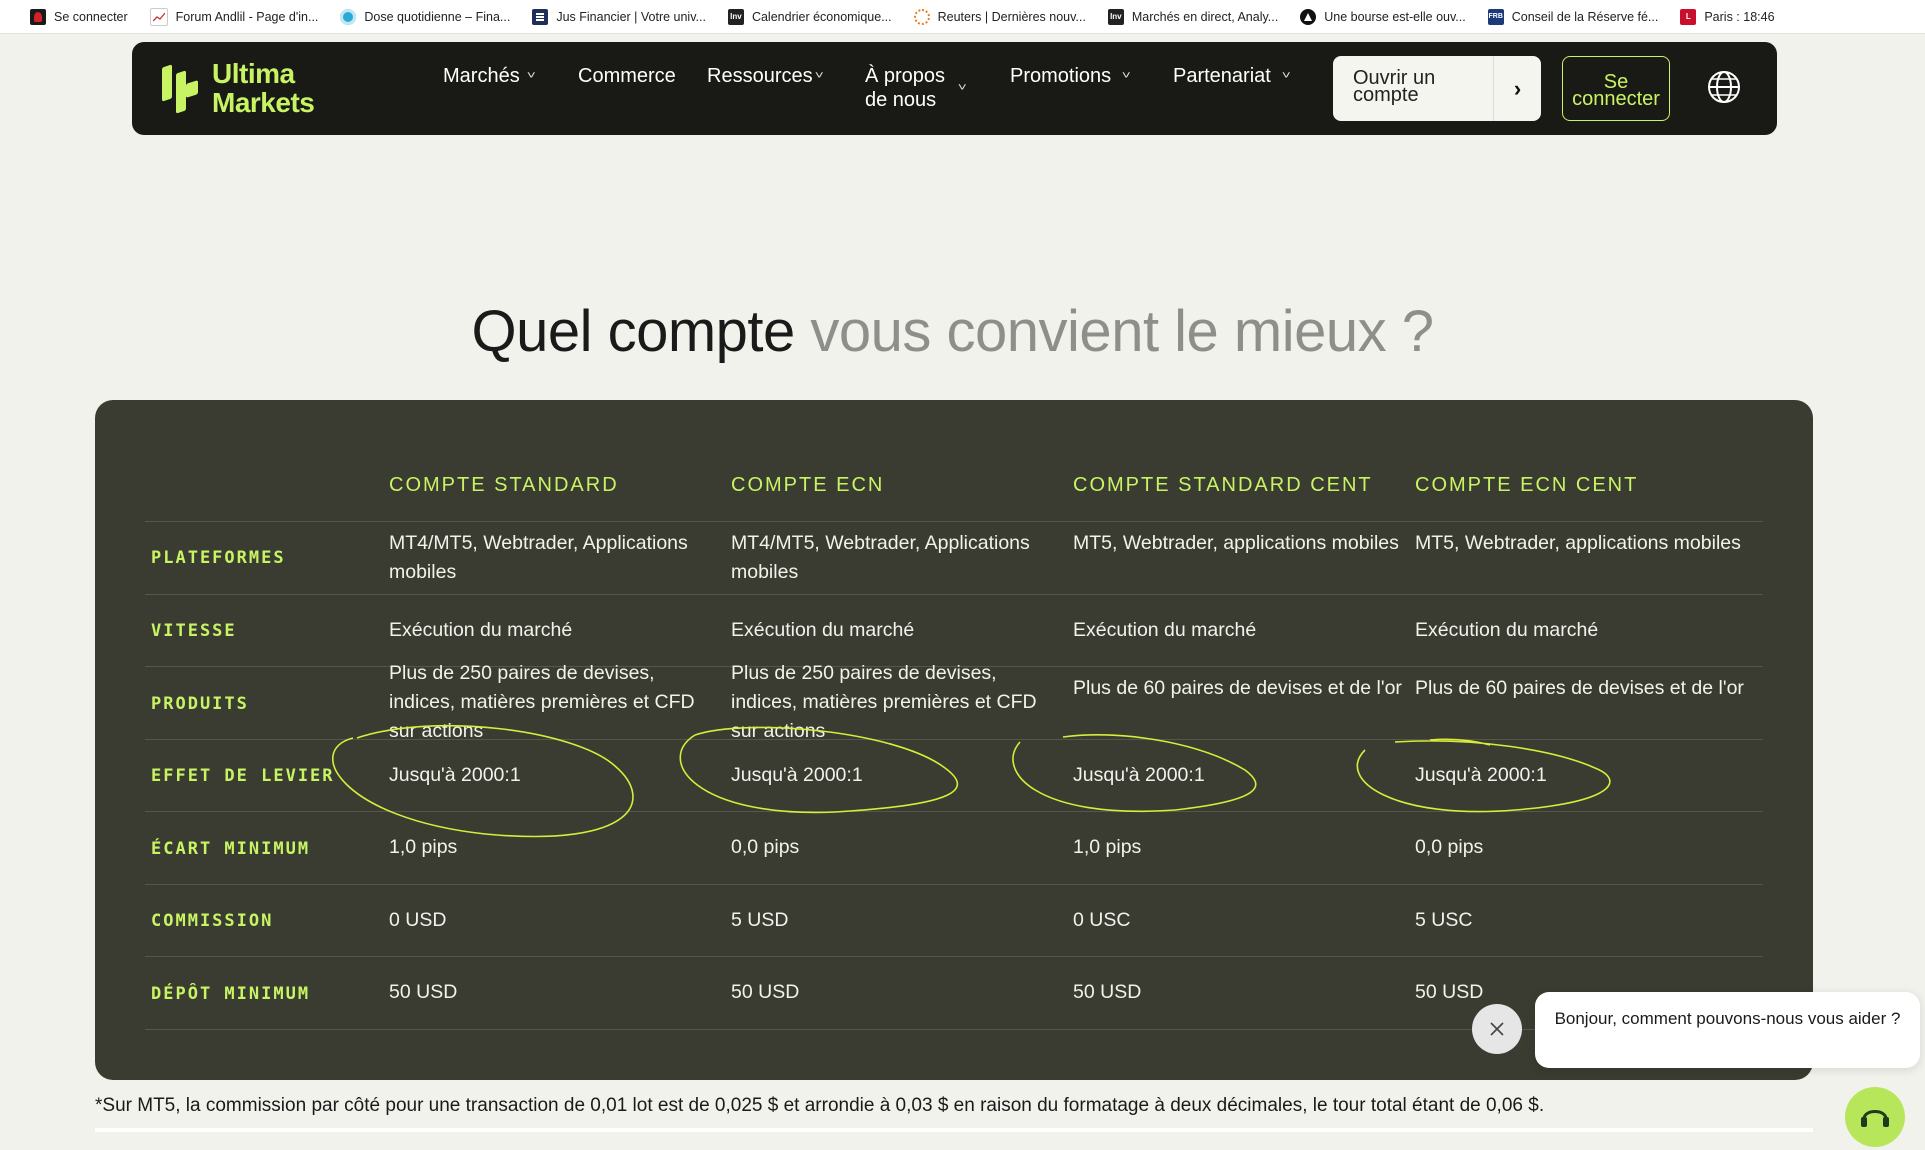  What do you see at coordinates (1724, 87) in the screenshot?
I see `globe-icon` at bounding box center [1724, 87].